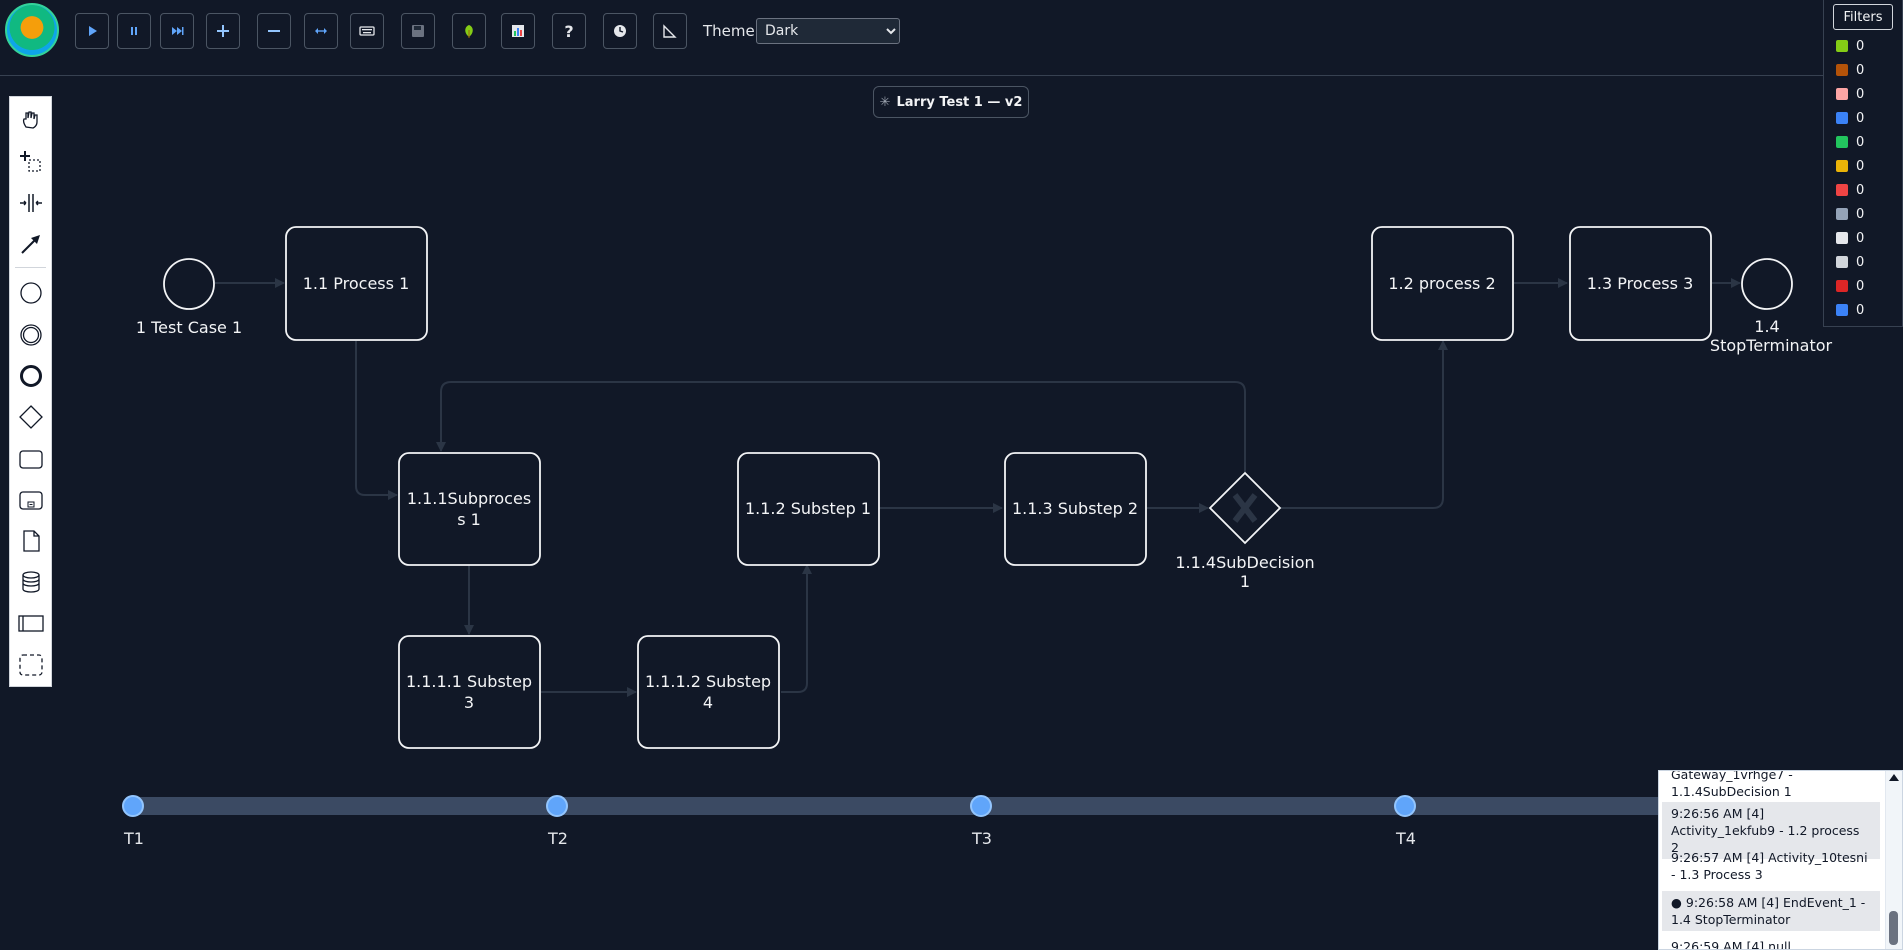  I want to click on zoom-out-button, so click(274, 31).